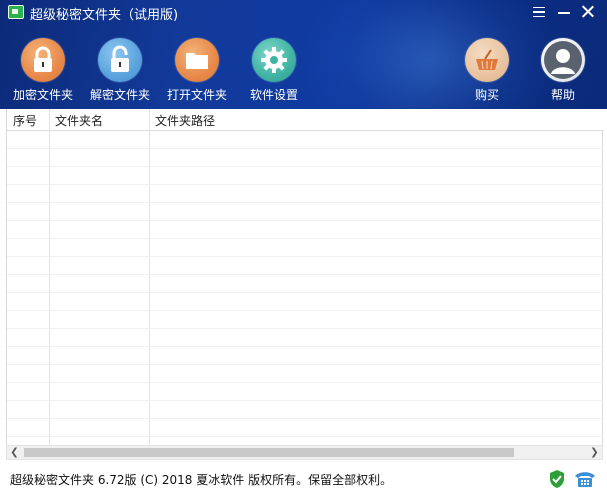 This screenshot has width=607, height=495. What do you see at coordinates (79, 120) in the screenshot?
I see `column-header-folder-name: 文件夹名` at bounding box center [79, 120].